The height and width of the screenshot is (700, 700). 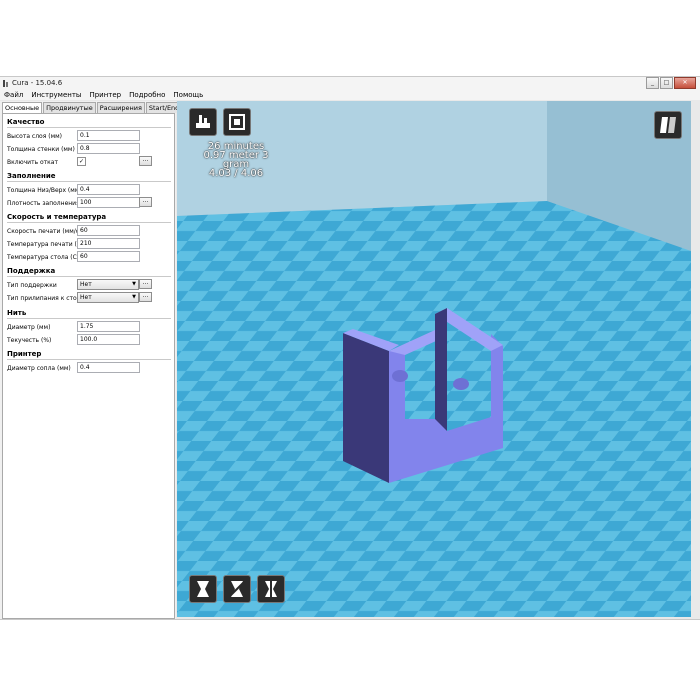 I want to click on menu-file: Файл, so click(x=13, y=95).